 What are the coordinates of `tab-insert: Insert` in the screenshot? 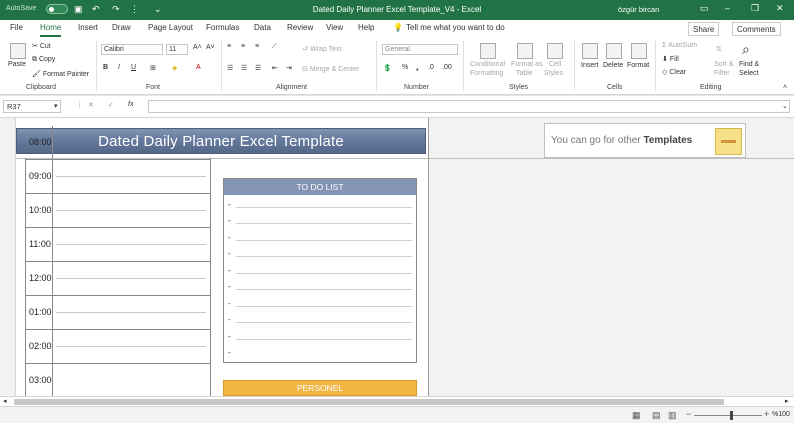 It's located at (88, 27).